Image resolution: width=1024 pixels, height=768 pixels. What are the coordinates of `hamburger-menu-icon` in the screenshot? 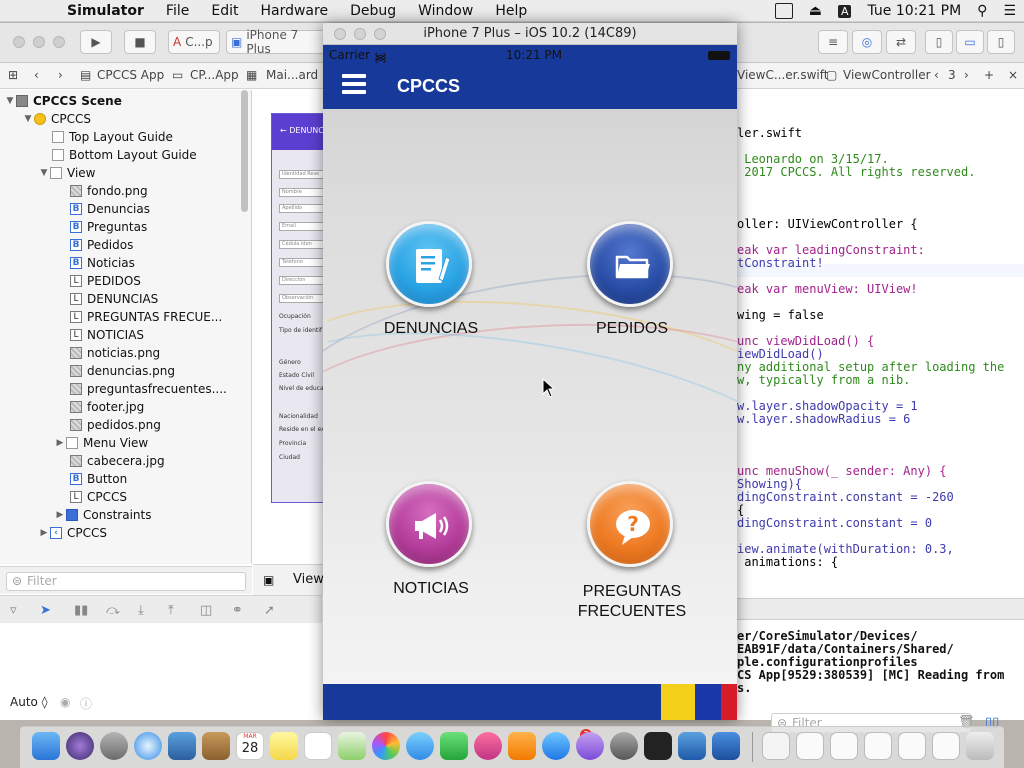 It's located at (354, 84).